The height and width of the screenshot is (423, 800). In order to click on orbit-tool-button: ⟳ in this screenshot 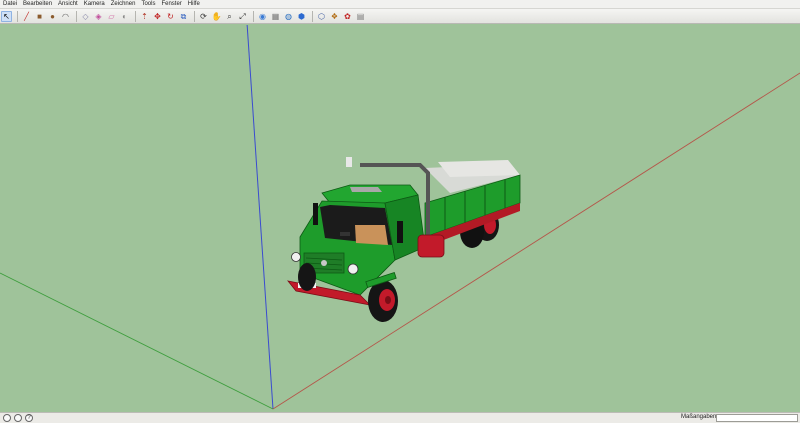, I will do `click(203, 16)`.